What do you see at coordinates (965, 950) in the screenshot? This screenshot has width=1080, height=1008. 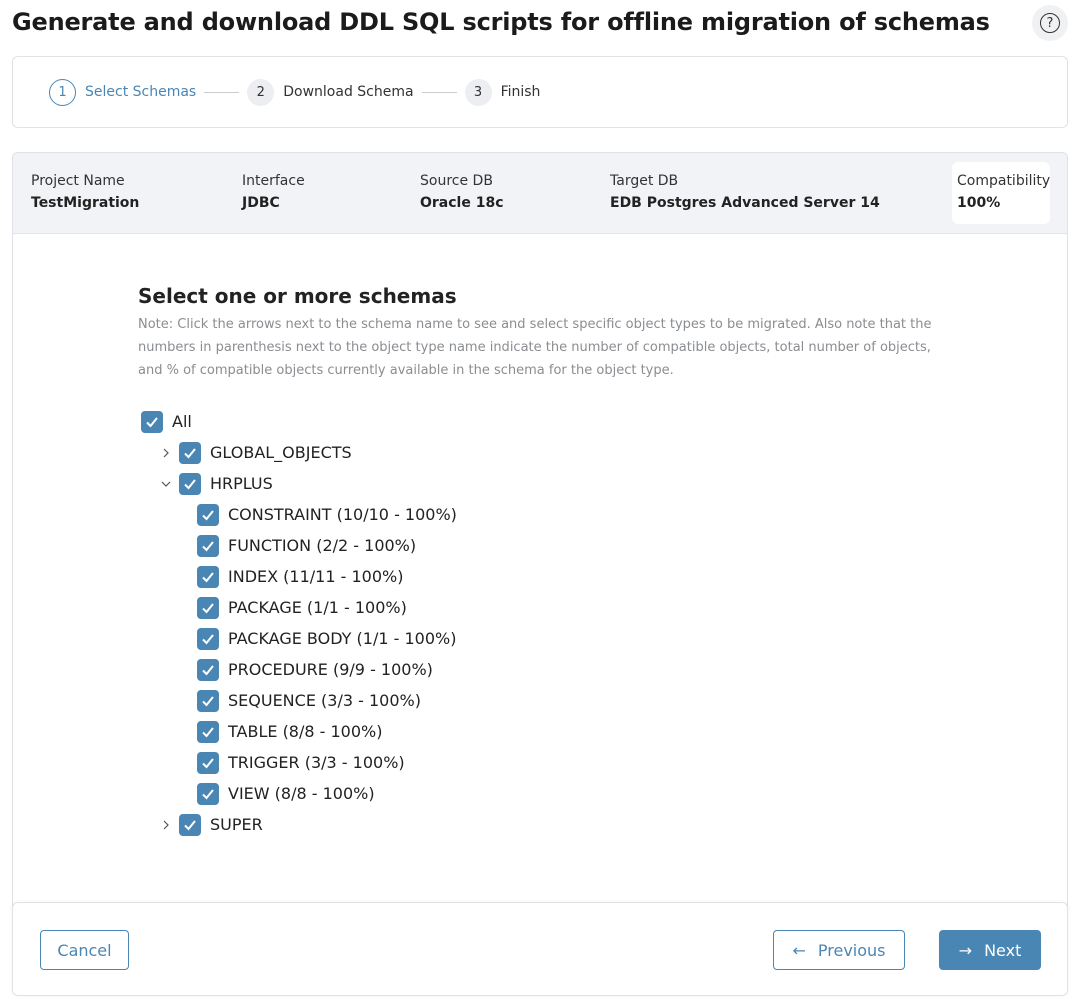 I see `arrow-right-icon: →` at bounding box center [965, 950].